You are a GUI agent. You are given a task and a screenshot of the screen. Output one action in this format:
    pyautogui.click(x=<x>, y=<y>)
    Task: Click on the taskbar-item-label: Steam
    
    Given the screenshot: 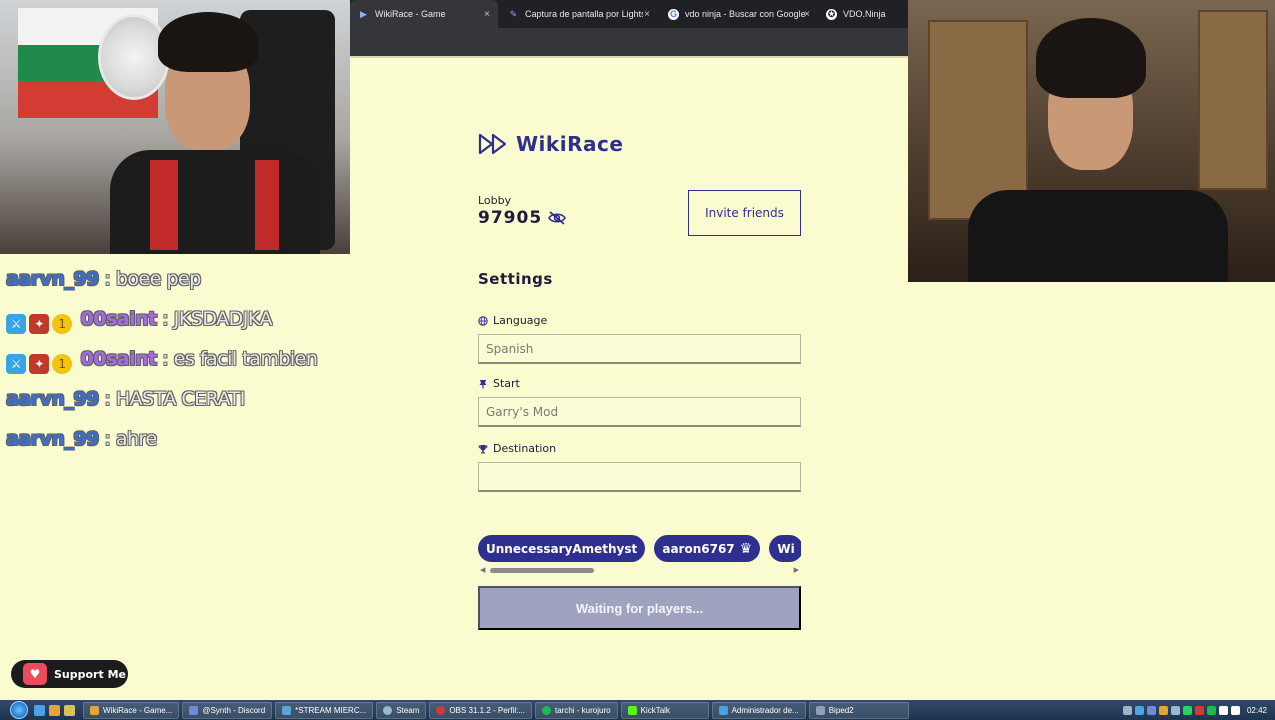 What is the action you would take?
    pyautogui.click(x=408, y=710)
    